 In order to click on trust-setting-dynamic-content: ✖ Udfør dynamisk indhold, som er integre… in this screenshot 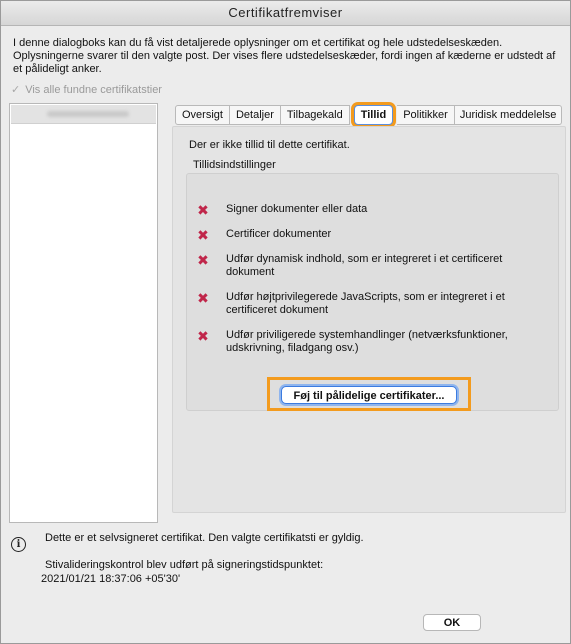, I will do `click(366, 266)`.